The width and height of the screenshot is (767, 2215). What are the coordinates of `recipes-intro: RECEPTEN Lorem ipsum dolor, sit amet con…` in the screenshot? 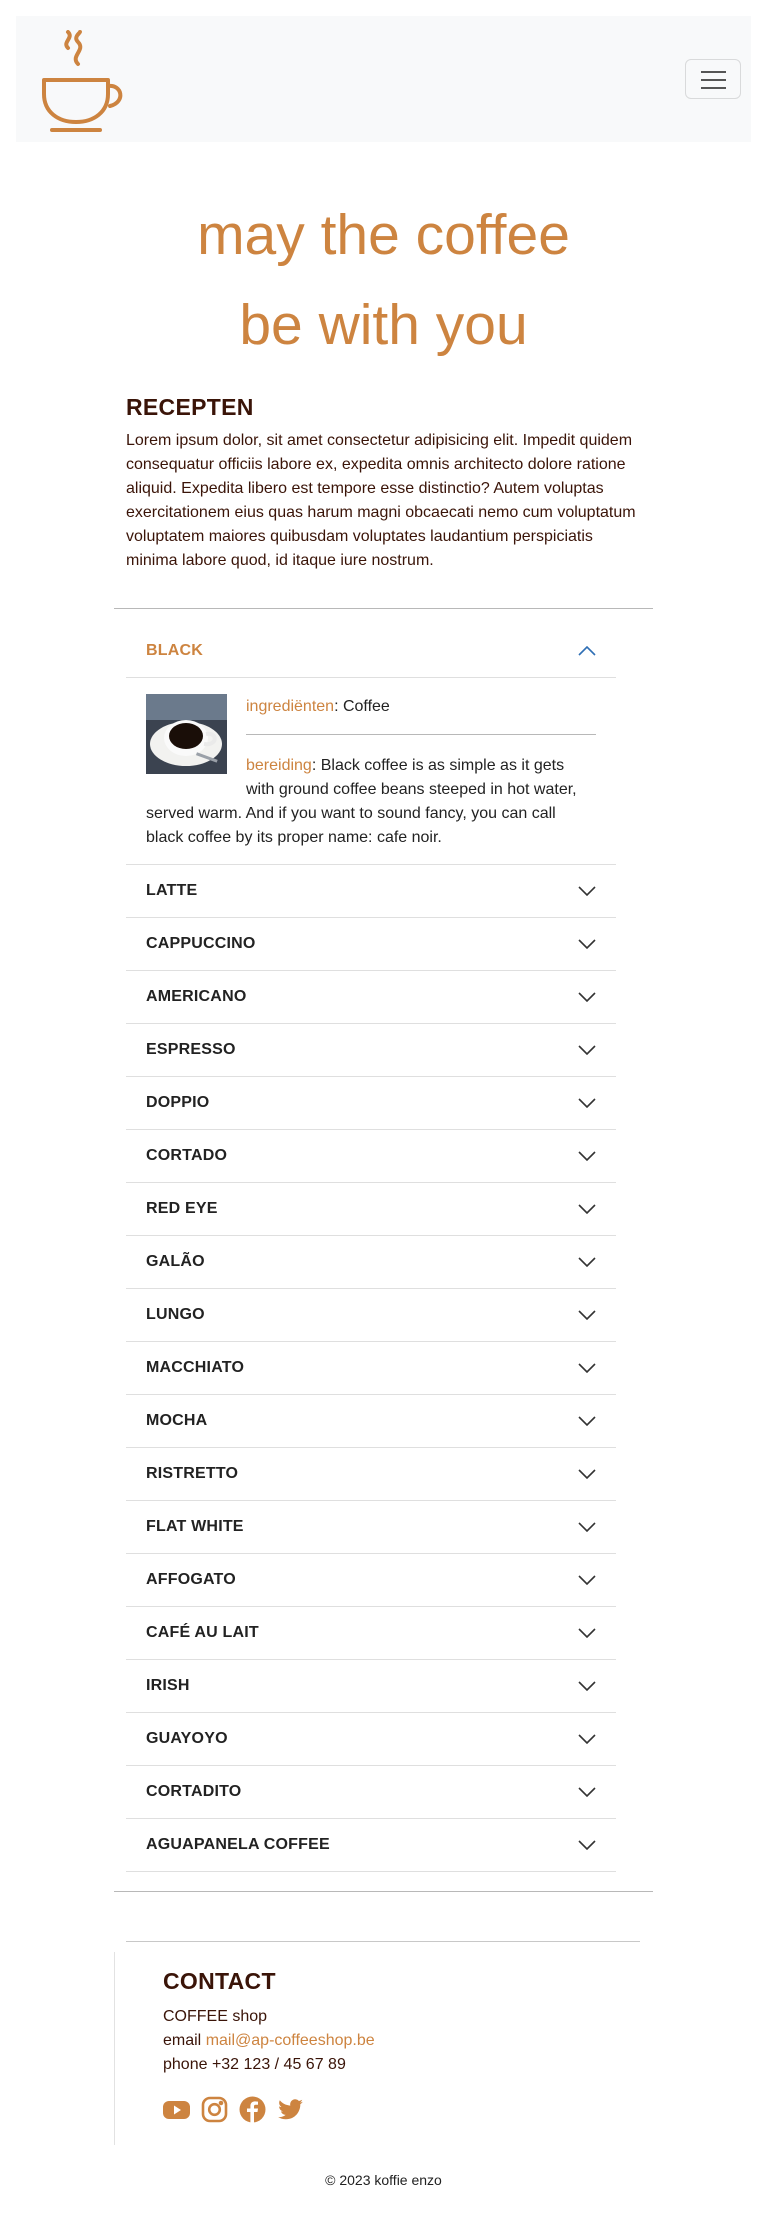 It's located at (386, 483).